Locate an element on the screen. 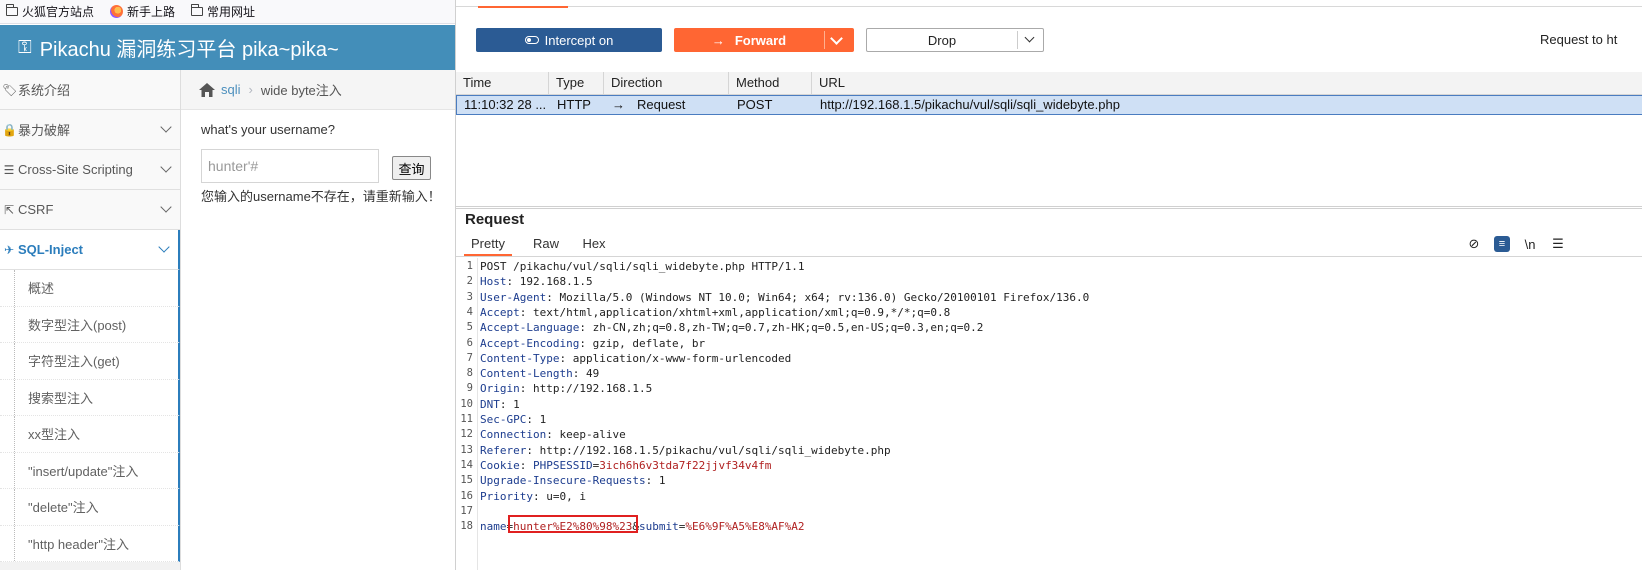  sidebar-subitem: 数字型注入(post) is located at coordinates (90, 324).